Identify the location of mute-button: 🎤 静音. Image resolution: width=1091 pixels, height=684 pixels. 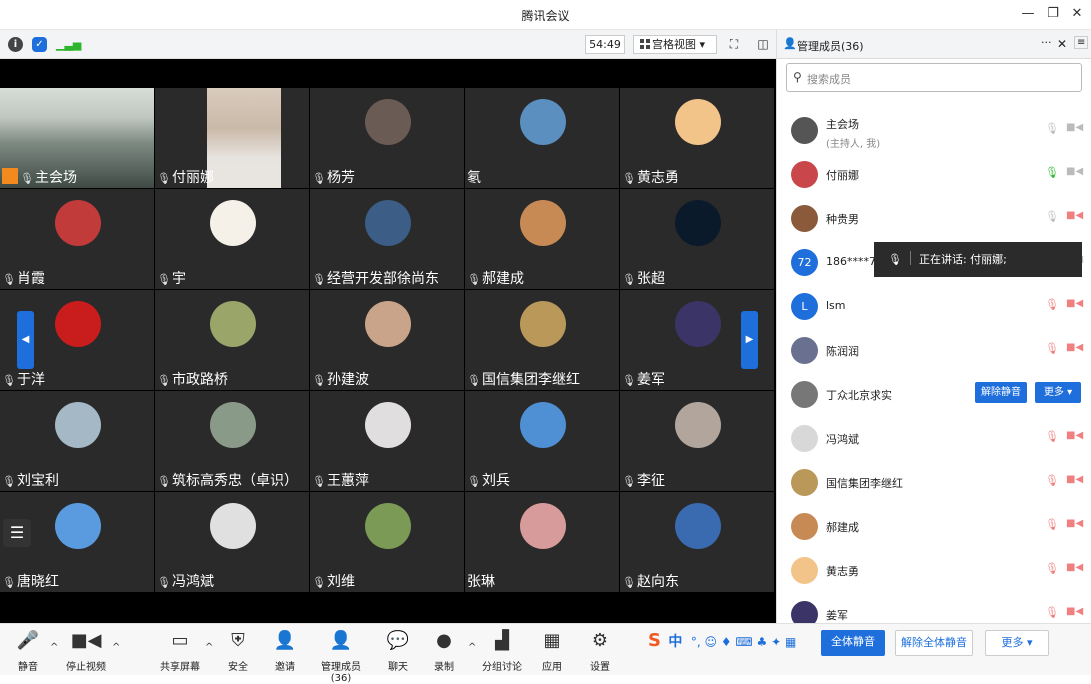
(28, 650).